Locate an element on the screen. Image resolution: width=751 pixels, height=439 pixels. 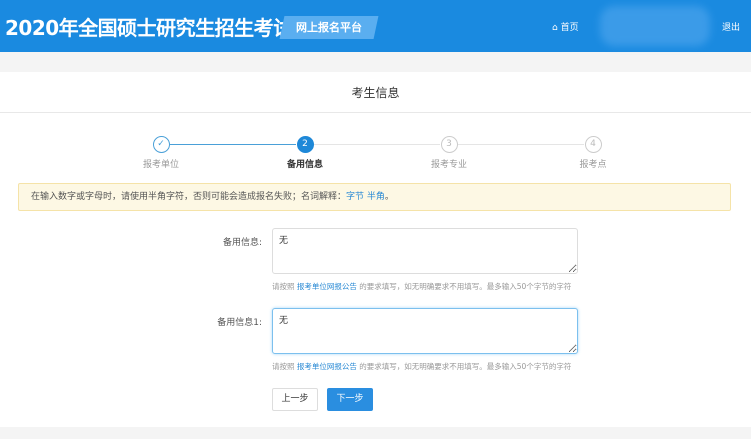
platform-label: 网上报名平台 is located at coordinates (329, 27).